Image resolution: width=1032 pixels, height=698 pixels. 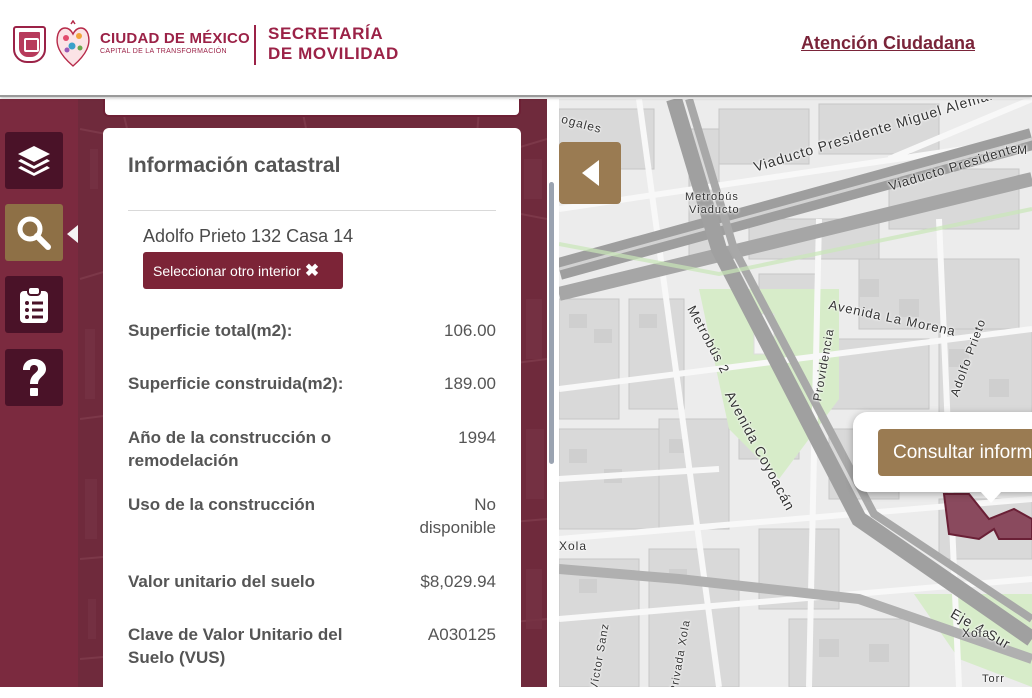 I want to click on secretaria-line1: SECRETARÍA, so click(x=326, y=33).